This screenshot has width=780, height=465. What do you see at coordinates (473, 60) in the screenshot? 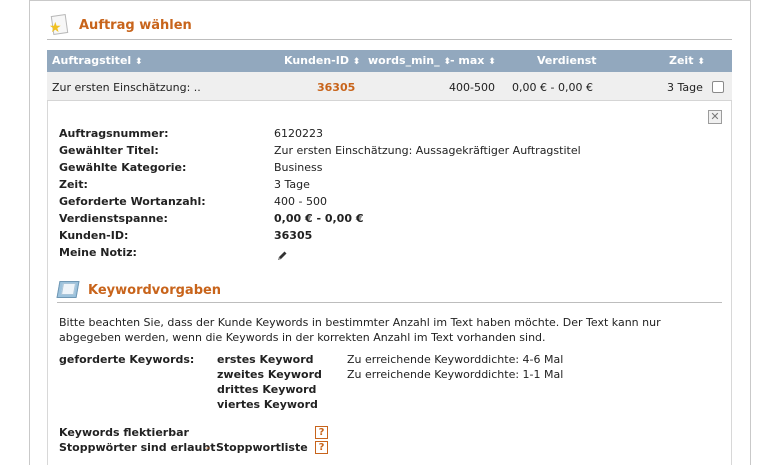
I see `col-words-max-header: - max ⬍` at bounding box center [473, 60].